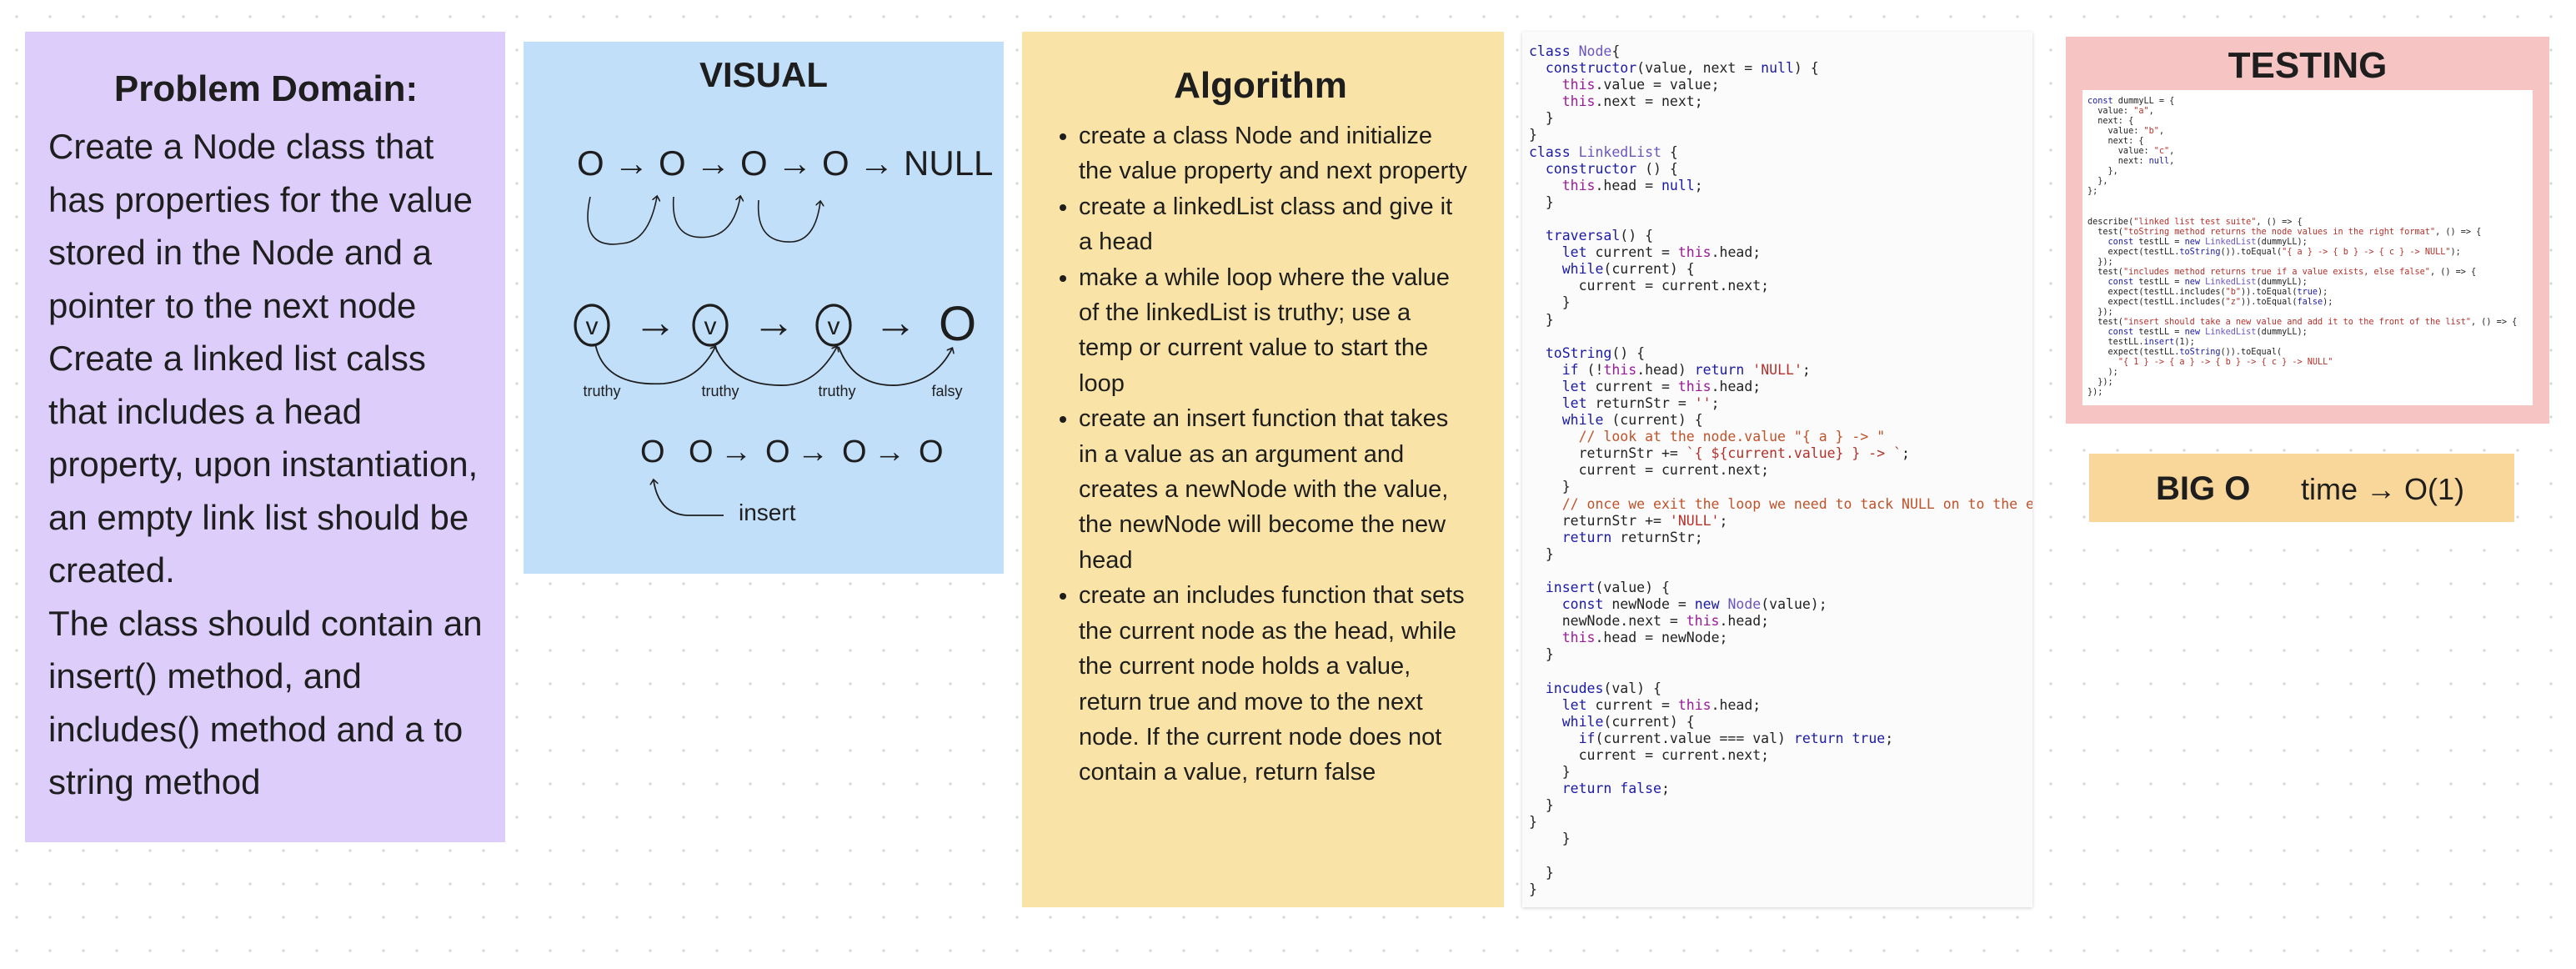  I want to click on row1-list: O → O → O → O → NULL, so click(785, 163).